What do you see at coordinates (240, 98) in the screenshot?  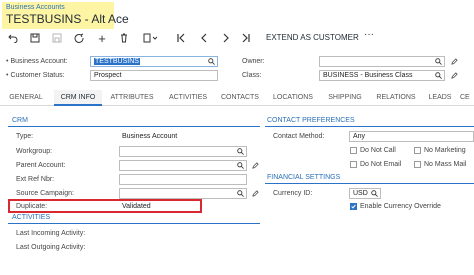 I see `tab-contacts: CONTACTS` at bounding box center [240, 98].